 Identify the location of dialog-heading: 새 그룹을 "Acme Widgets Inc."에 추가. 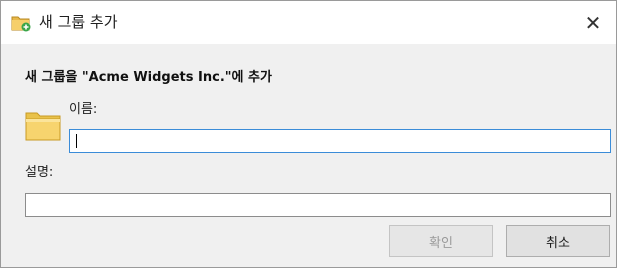
(148, 77).